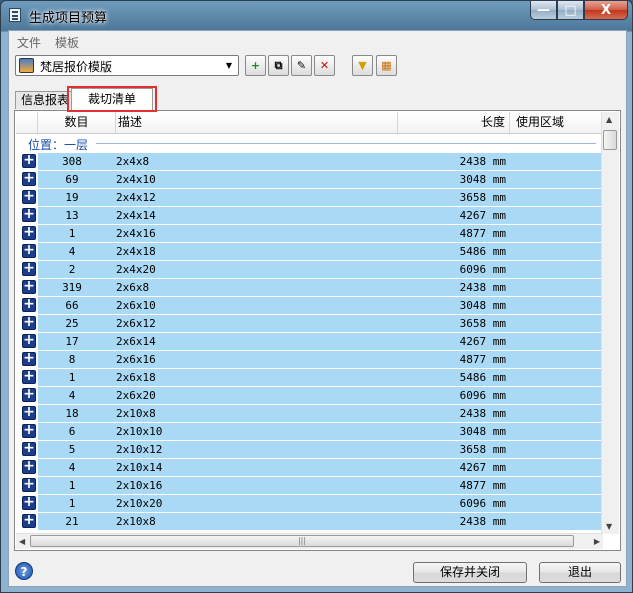 Image resolution: width=633 pixels, height=593 pixels. What do you see at coordinates (310, 521) in the screenshot?
I see `table-row: +21 2x10x8 2438 mm` at bounding box center [310, 521].